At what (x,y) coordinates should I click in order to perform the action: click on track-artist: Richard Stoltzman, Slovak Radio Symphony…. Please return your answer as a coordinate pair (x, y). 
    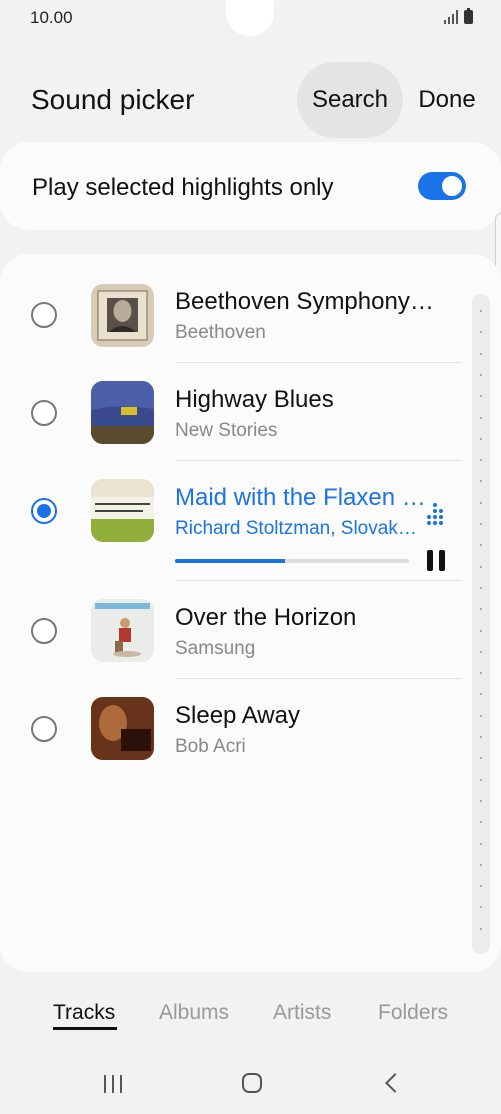
    Looking at the image, I should click on (298, 528).